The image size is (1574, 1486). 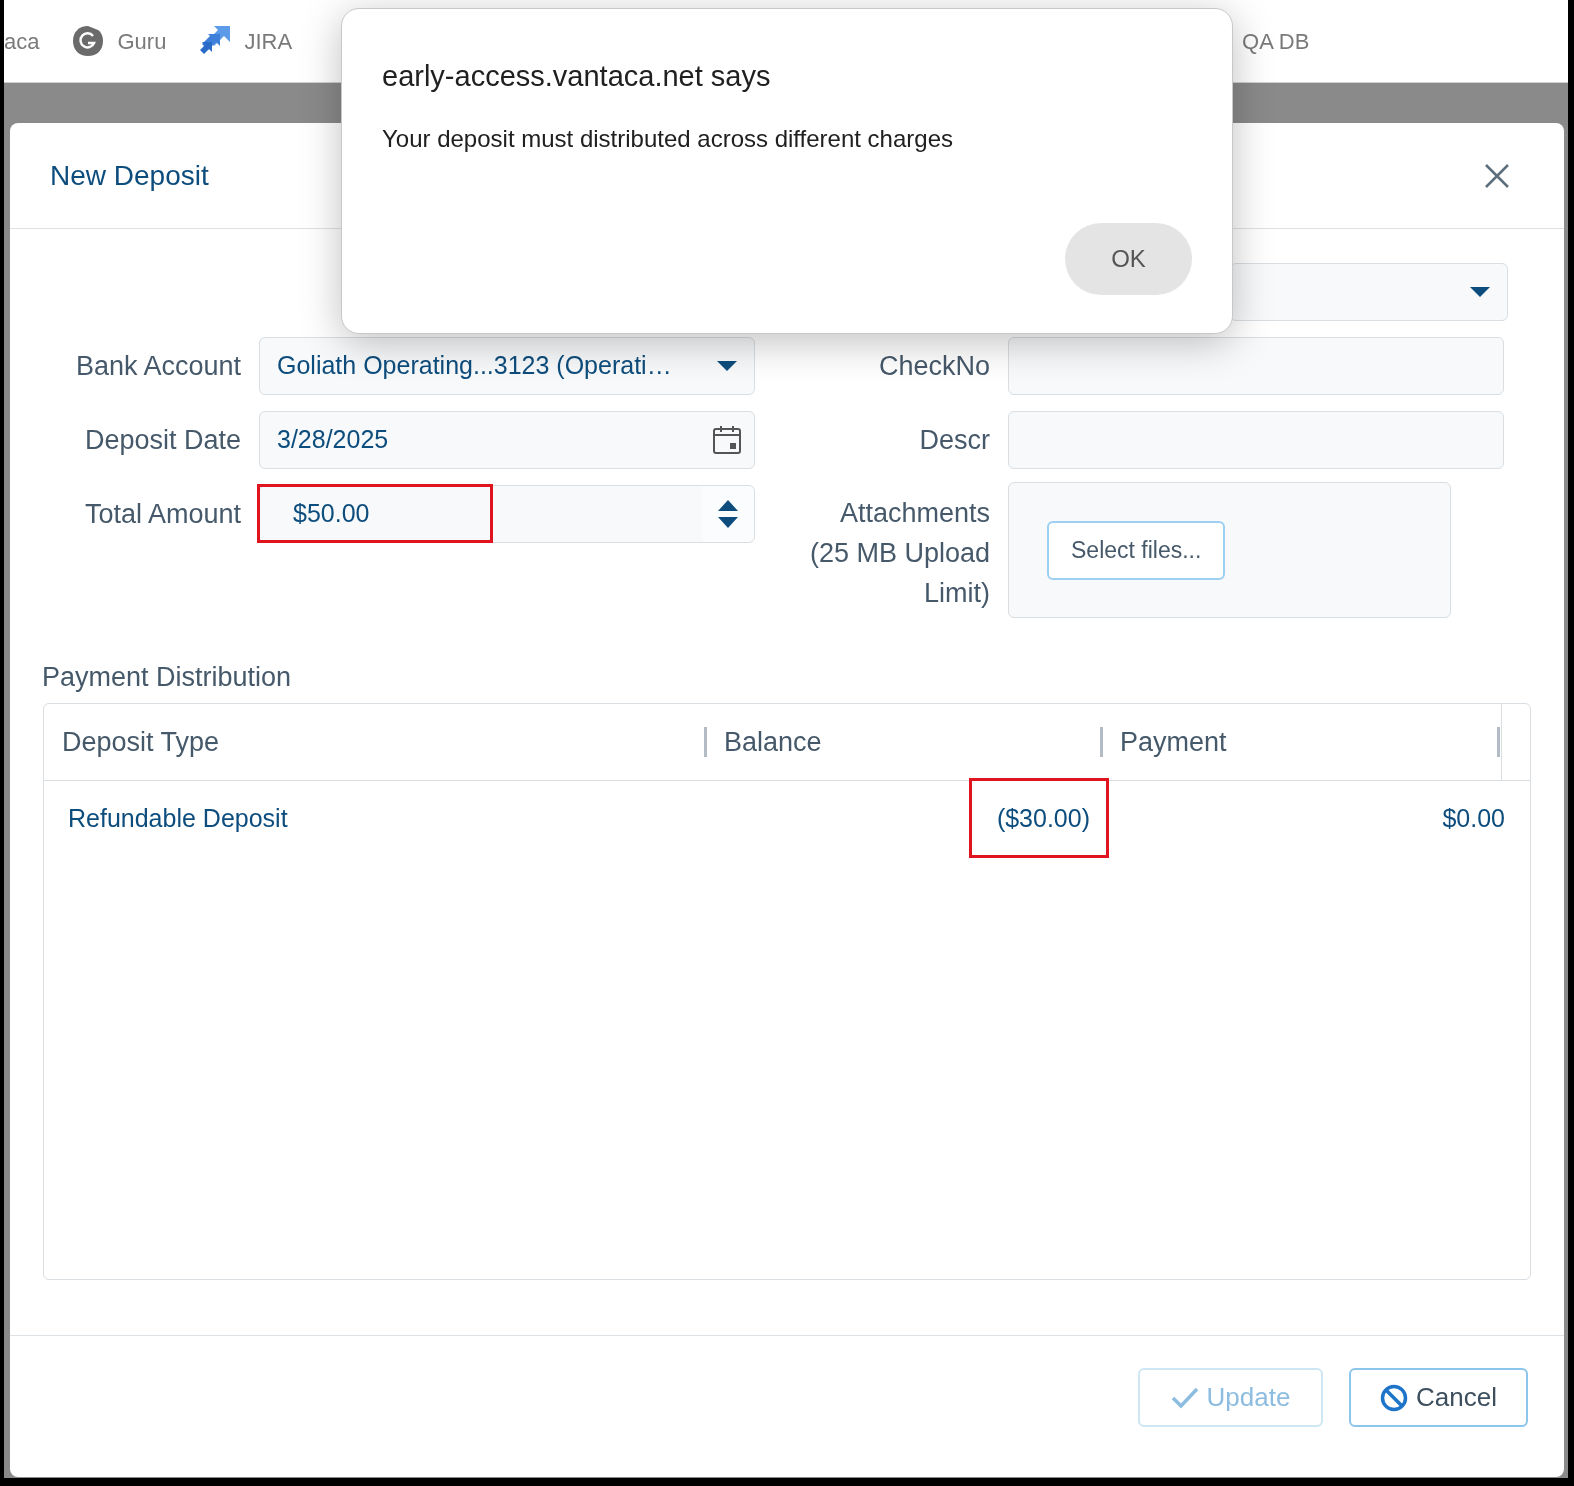 I want to click on field-label: Descr, so click(x=954, y=440).